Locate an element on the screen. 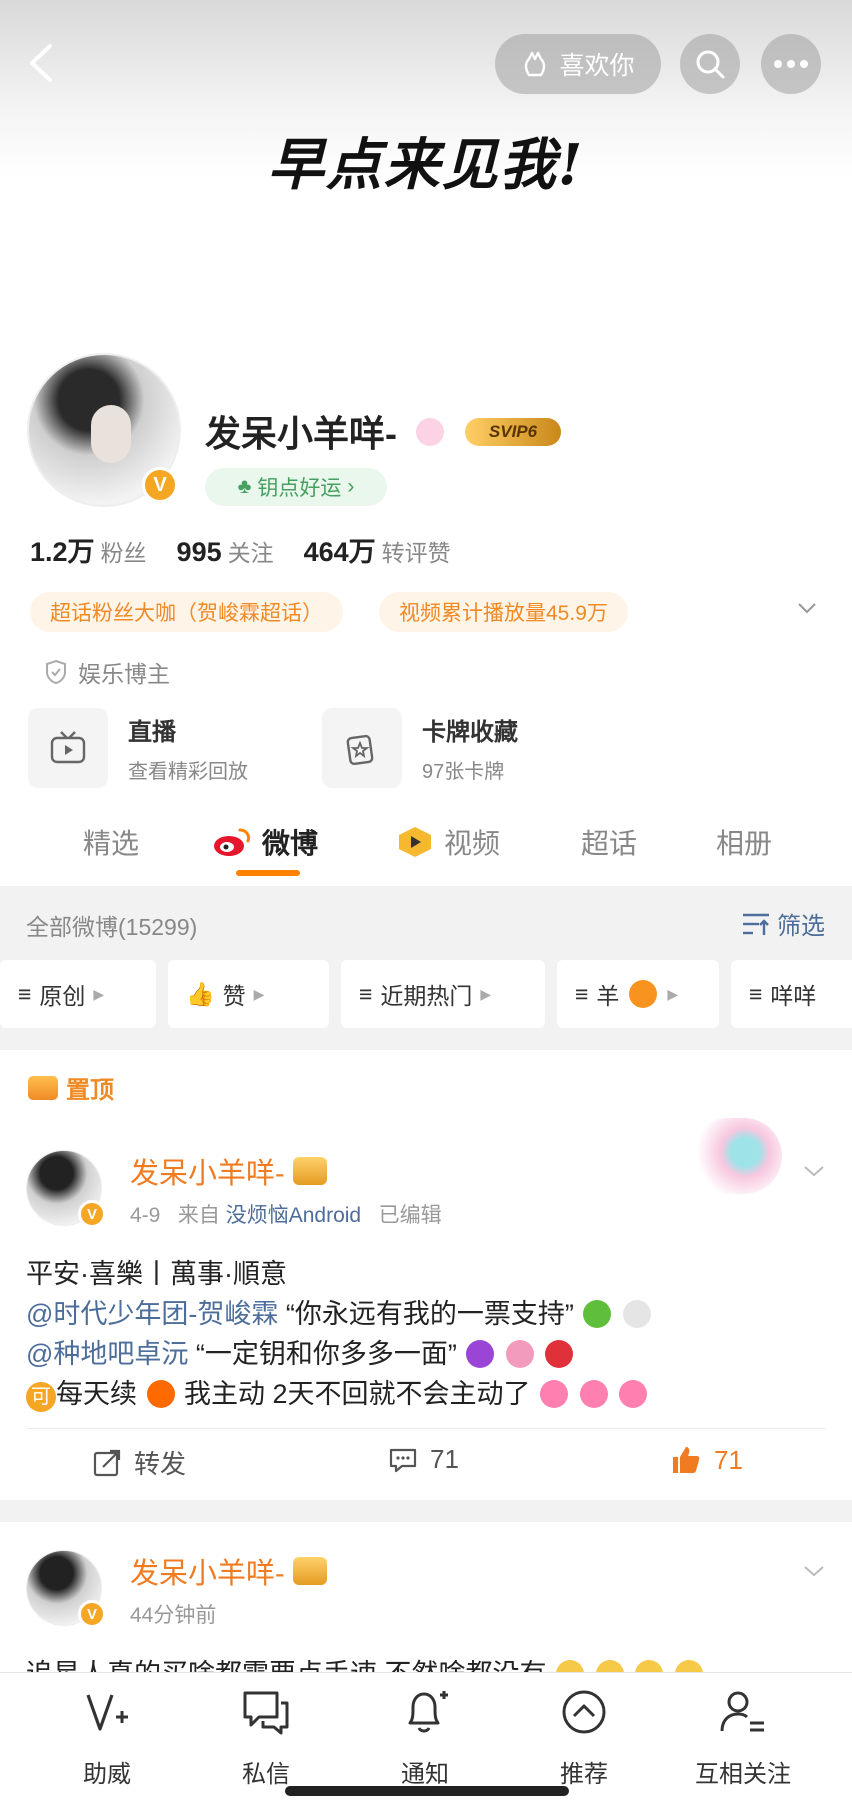 The width and height of the screenshot is (852, 1814). nav-recommend: 推荐 is located at coordinates (584, 1738).